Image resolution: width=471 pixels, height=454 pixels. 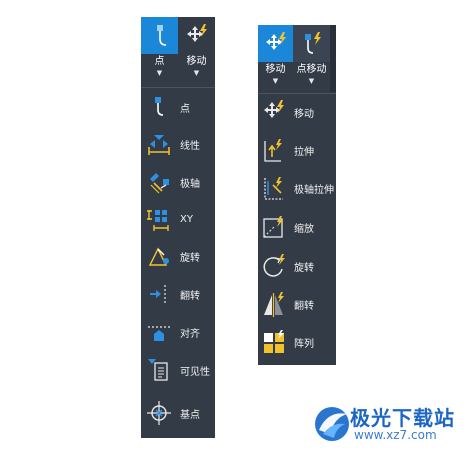 I want to click on menu-item-polar-stretch: 极轴拉伸, so click(x=297, y=188).